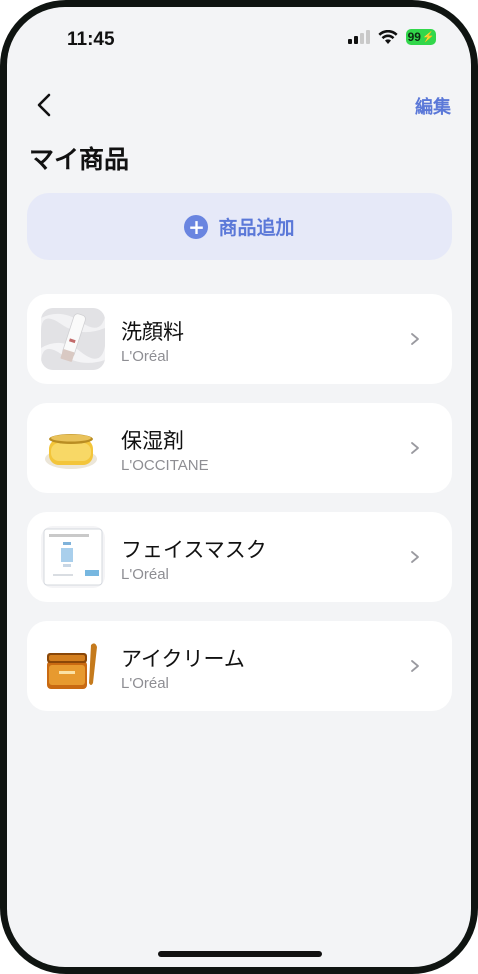 The width and height of the screenshot is (478, 974). Describe the element at coordinates (152, 332) in the screenshot. I see `product-name: 洗顔料` at that location.